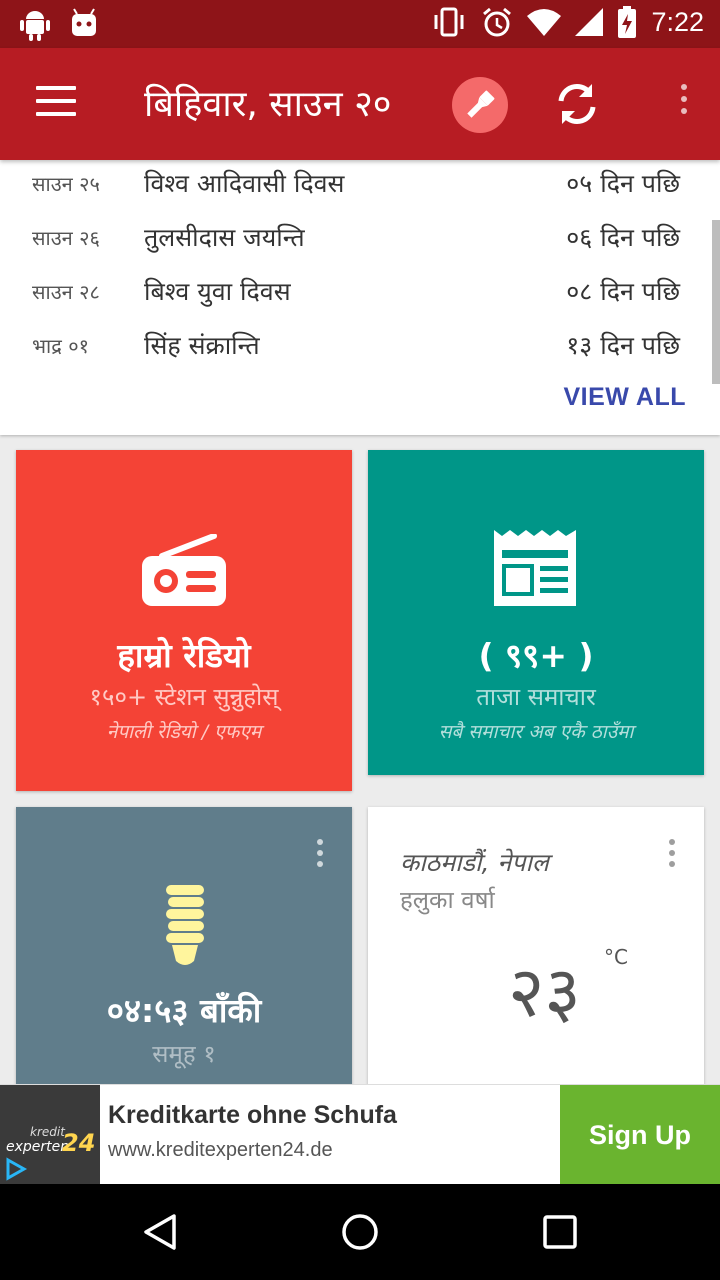 This screenshot has height=1280, width=720. I want to click on page-title: बिहिवार, साउन २०, so click(268, 104).